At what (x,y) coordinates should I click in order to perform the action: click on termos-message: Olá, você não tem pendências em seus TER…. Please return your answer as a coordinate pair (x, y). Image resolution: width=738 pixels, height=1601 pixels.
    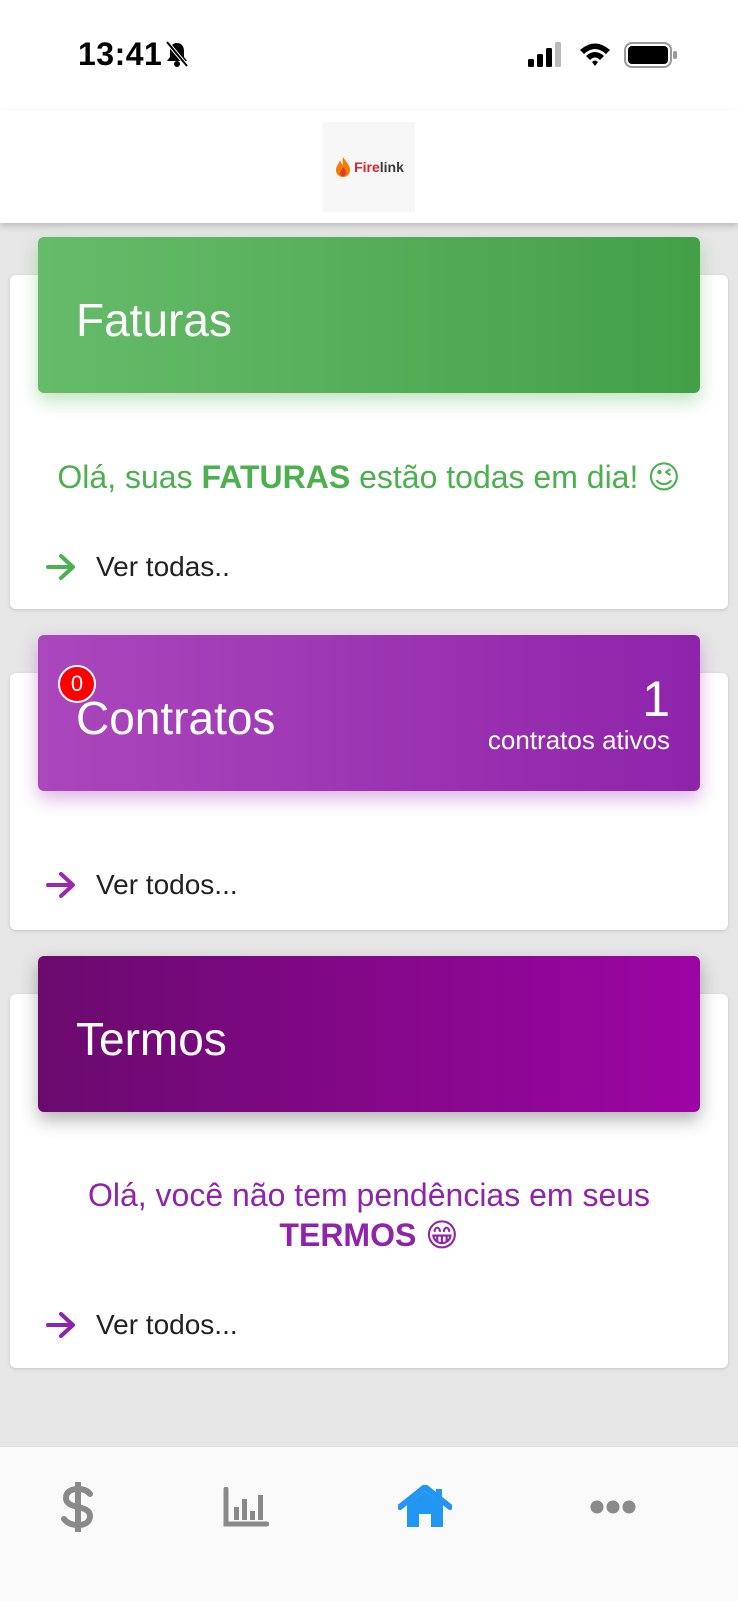
    Looking at the image, I should click on (369, 1215).